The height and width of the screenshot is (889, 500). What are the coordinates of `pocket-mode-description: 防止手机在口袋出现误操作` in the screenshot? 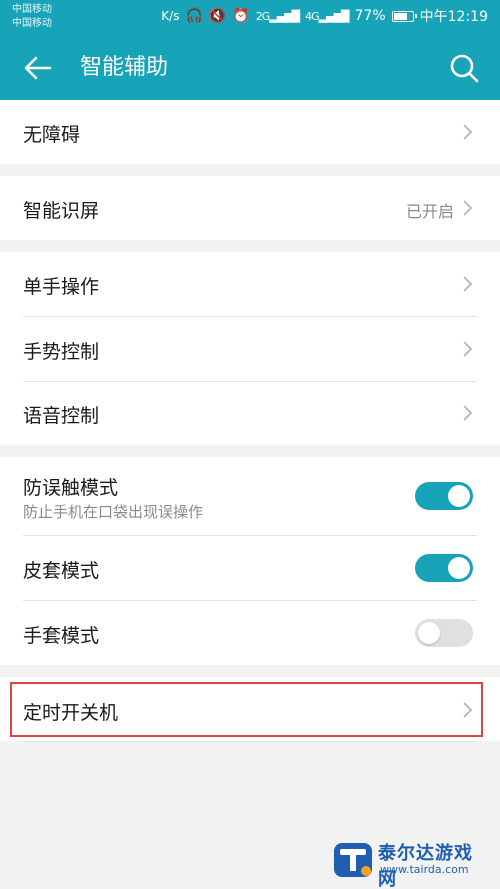 It's located at (113, 512).